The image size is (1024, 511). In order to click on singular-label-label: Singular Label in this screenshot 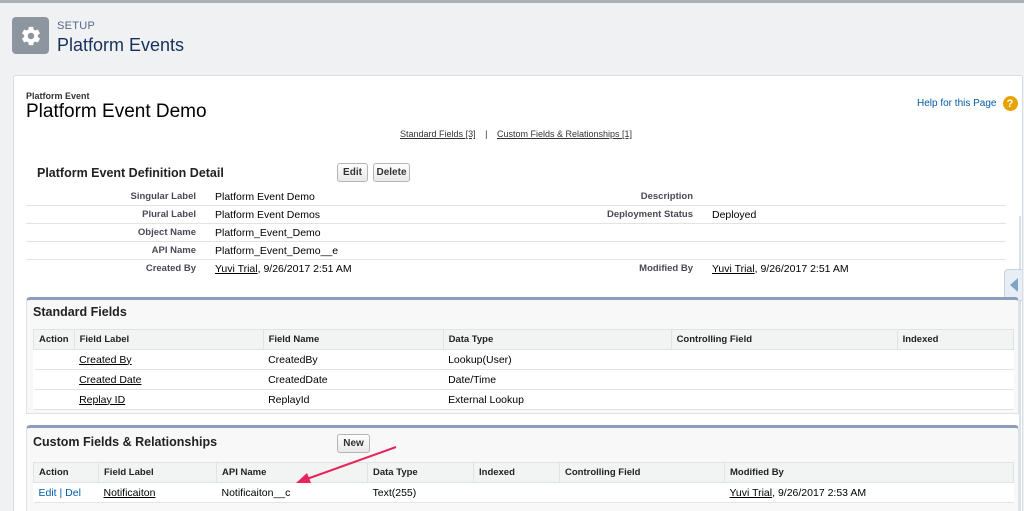, I will do `click(163, 196)`.